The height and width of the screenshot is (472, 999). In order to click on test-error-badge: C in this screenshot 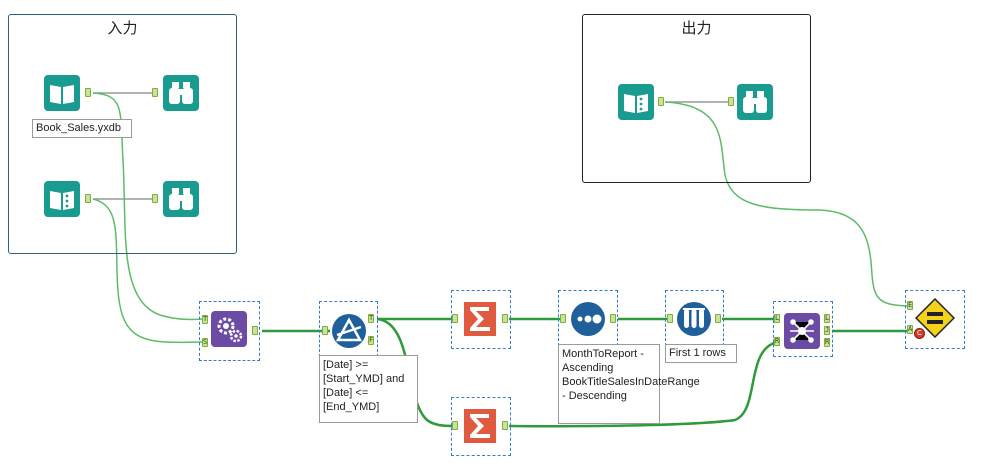, I will do `click(919, 333)`.